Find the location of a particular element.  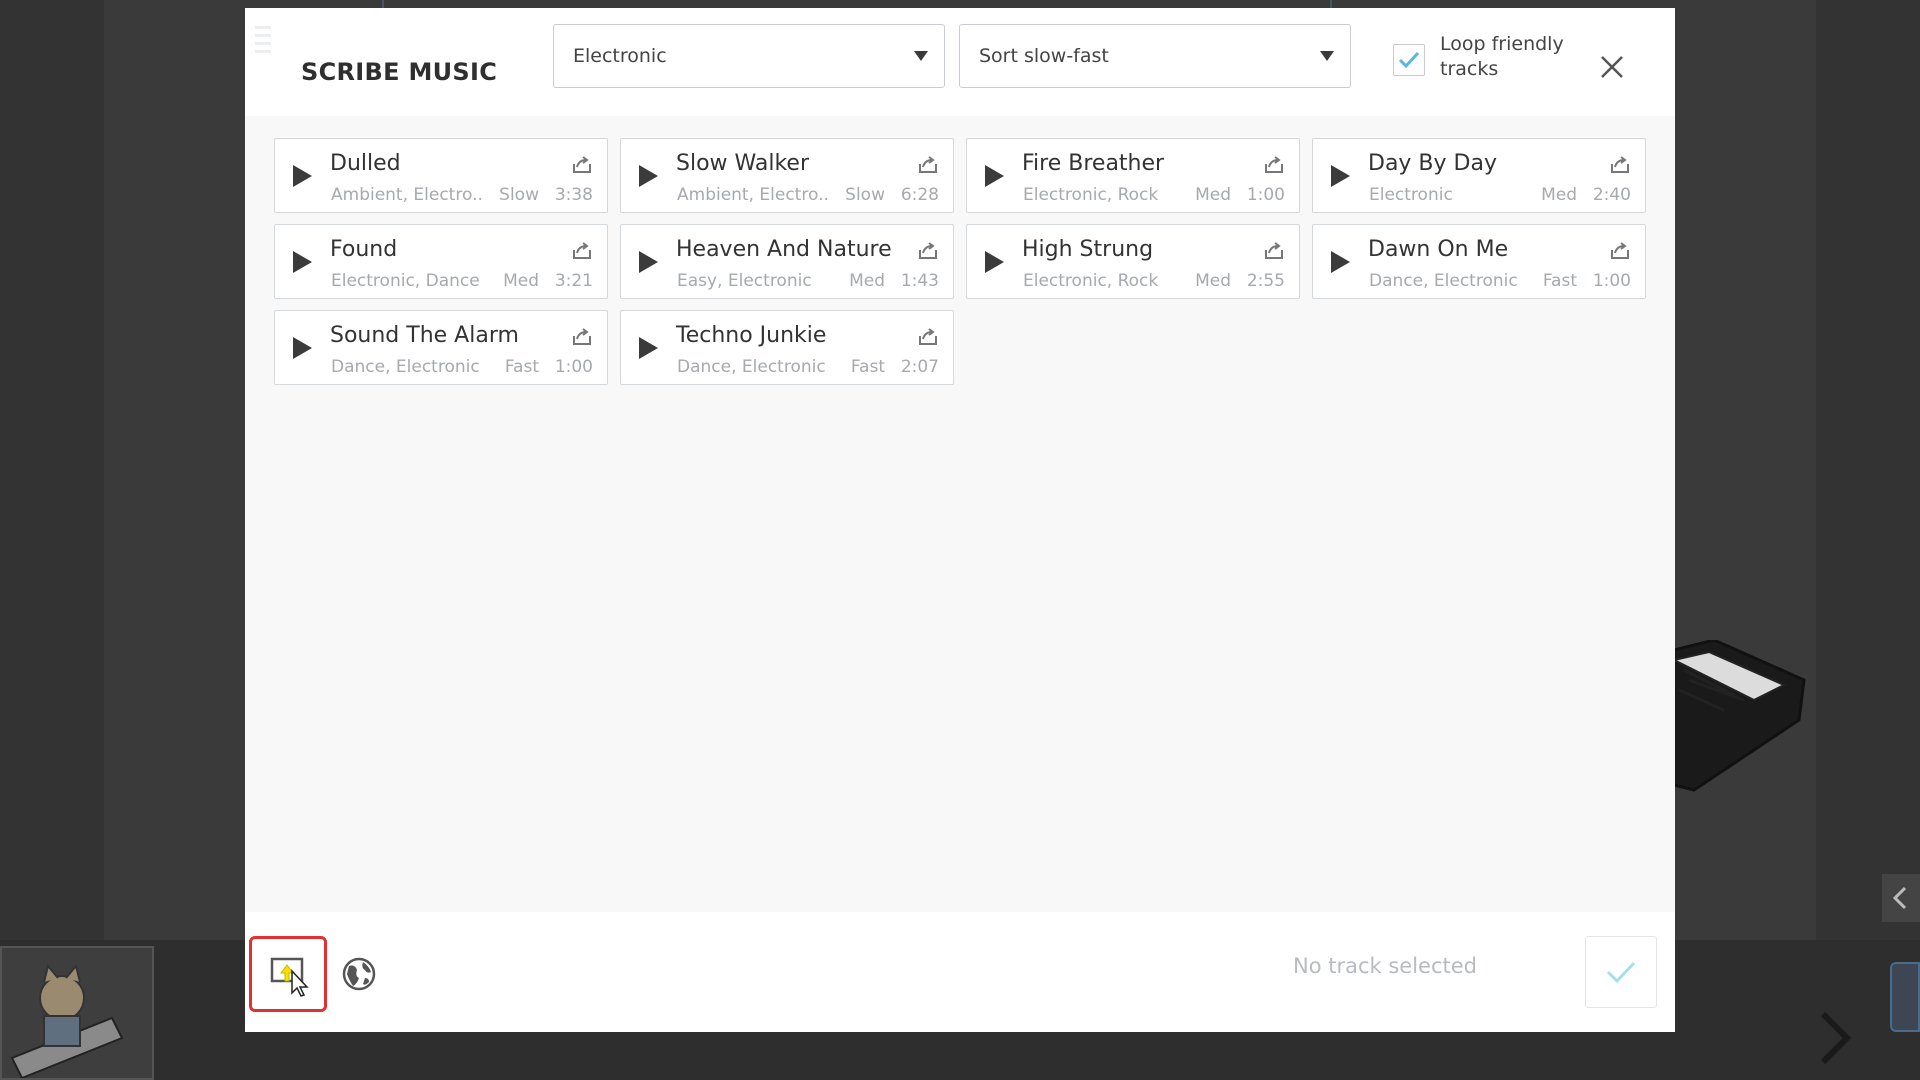

drag-grip-icon is located at coordinates (264, 47).